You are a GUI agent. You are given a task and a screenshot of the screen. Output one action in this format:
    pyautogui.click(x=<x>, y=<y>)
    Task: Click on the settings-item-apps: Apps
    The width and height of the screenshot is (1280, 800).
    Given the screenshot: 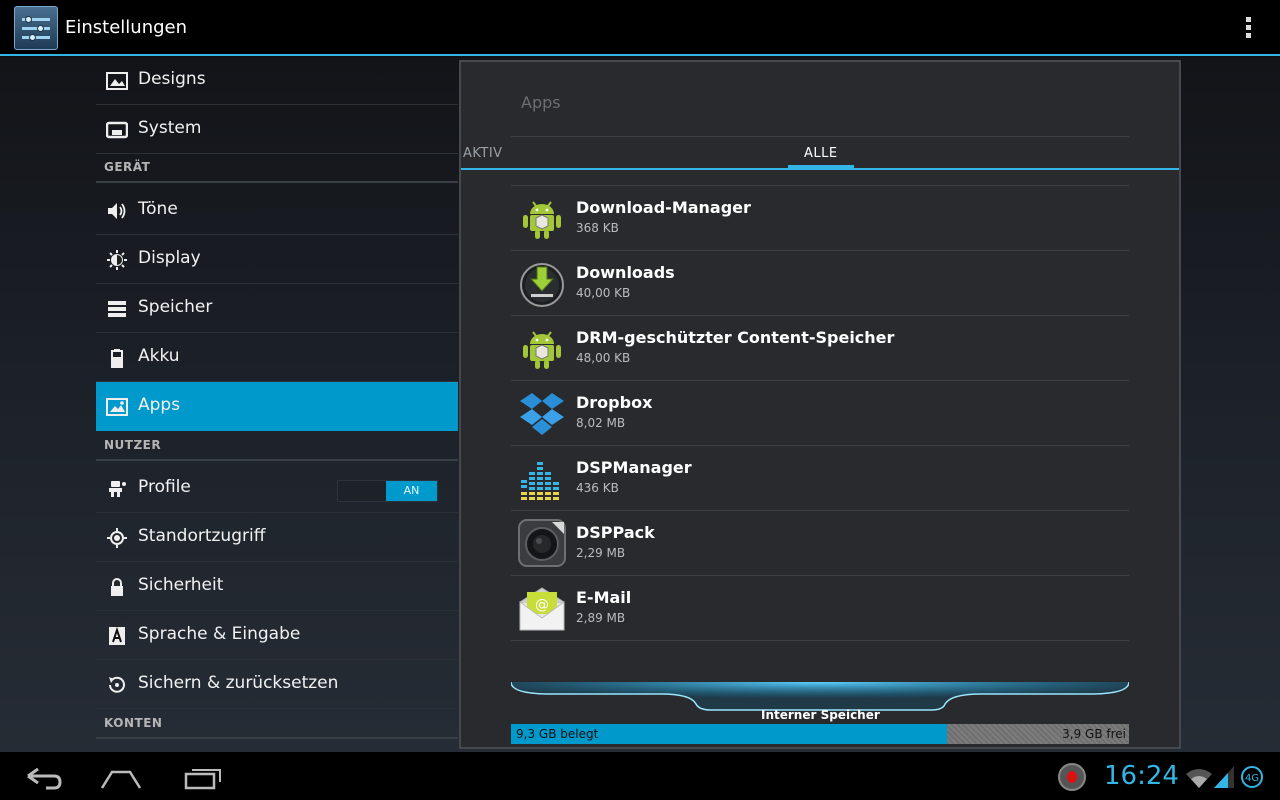 What is the action you would take?
    pyautogui.click(x=277, y=406)
    